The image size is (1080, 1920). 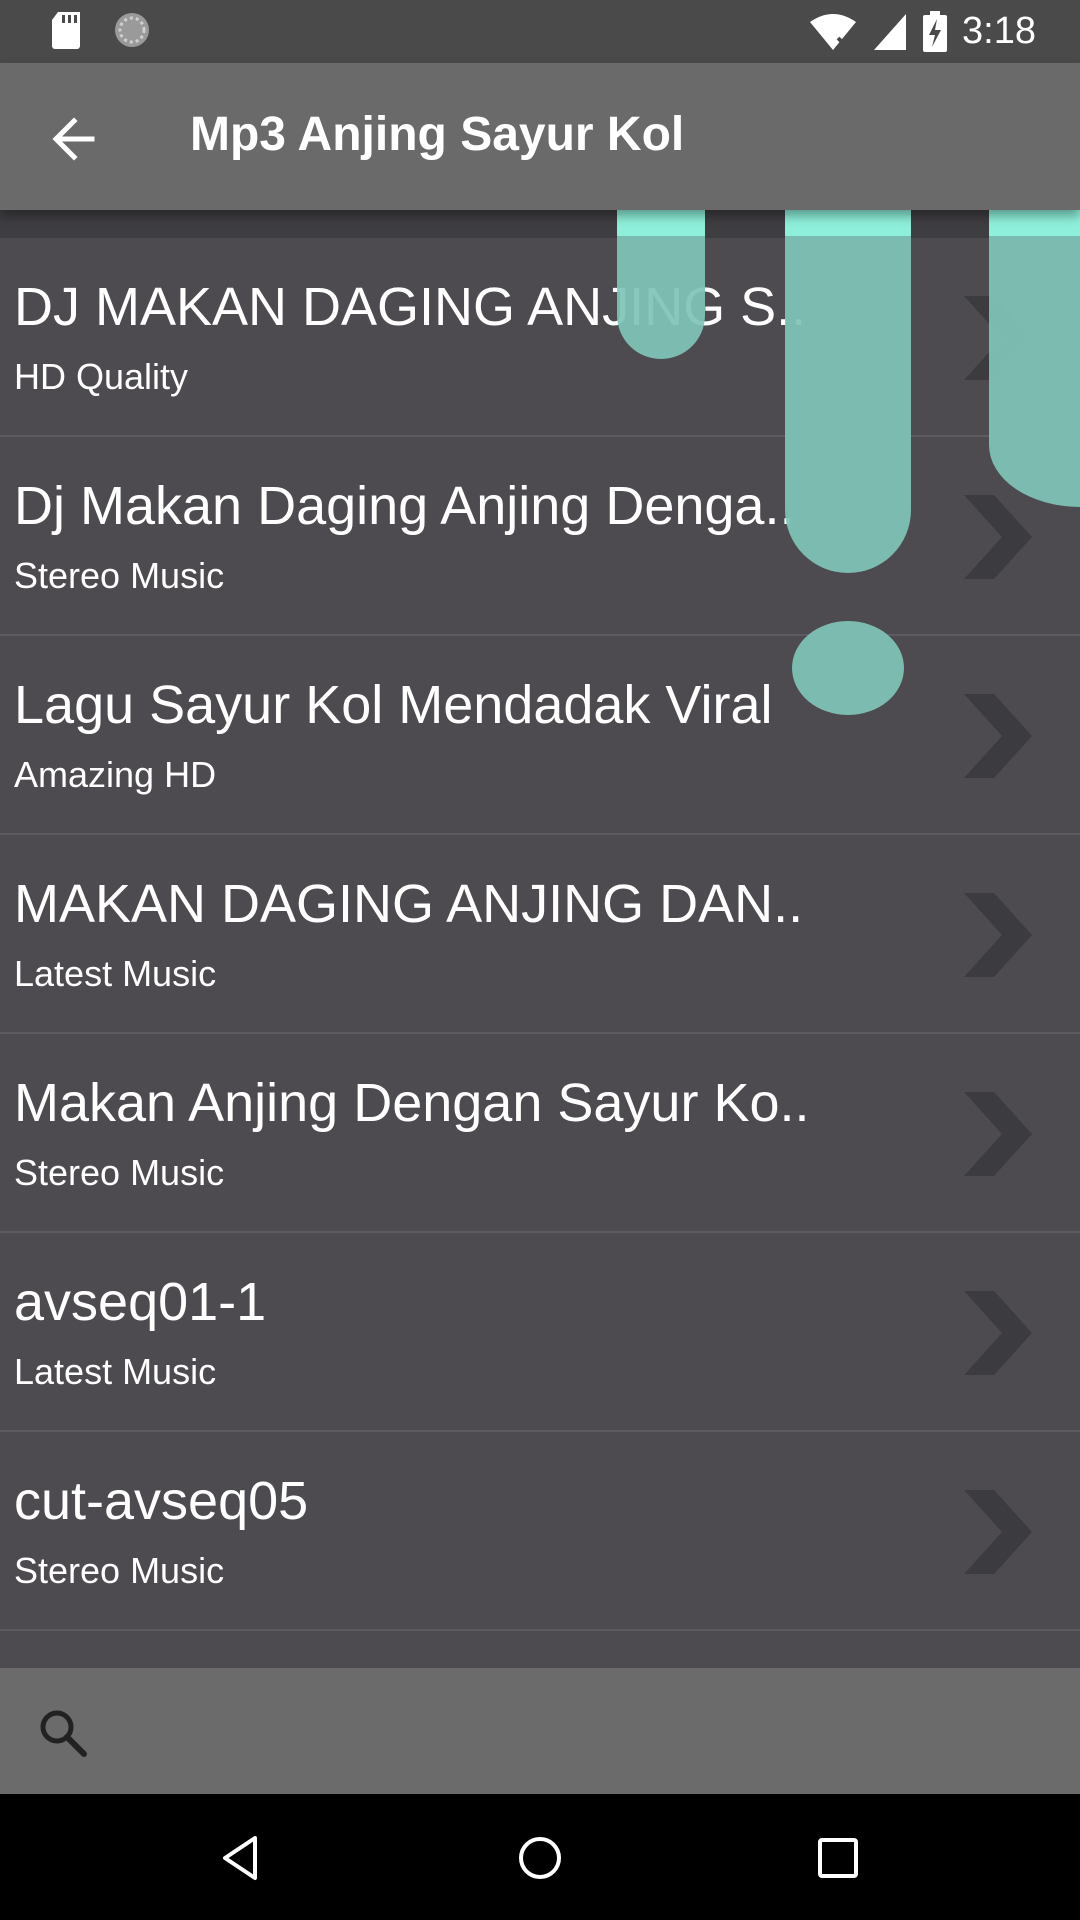 I want to click on list-item: MAKAN DAGING ANJING DAN.. Latest Music, so click(x=540, y=934).